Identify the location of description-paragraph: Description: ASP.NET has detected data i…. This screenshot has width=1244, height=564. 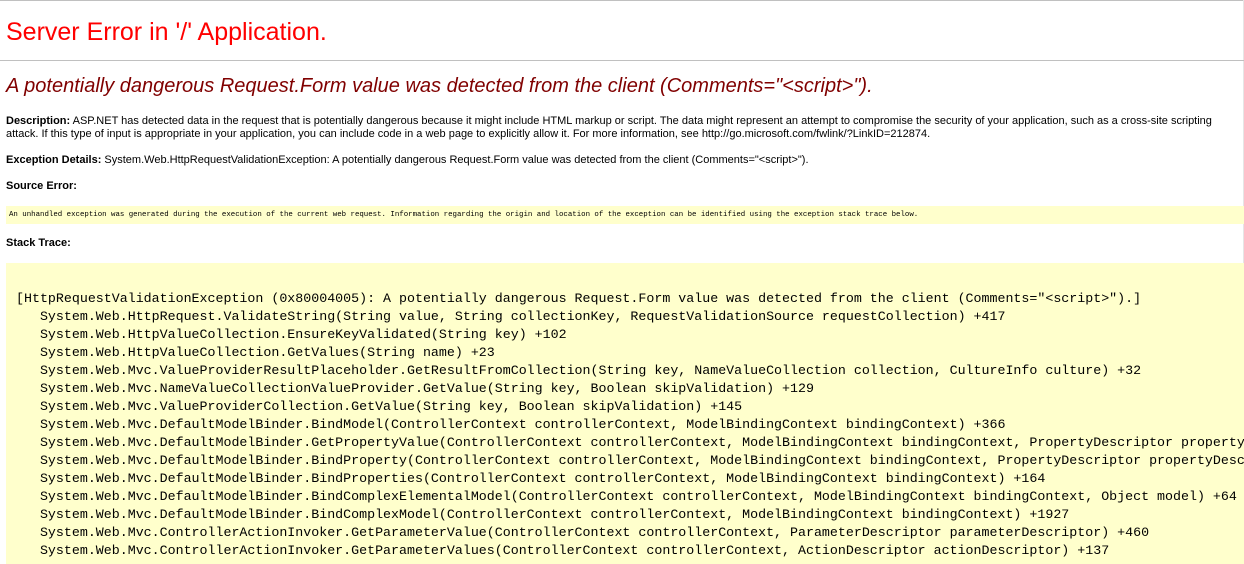
(625, 128).